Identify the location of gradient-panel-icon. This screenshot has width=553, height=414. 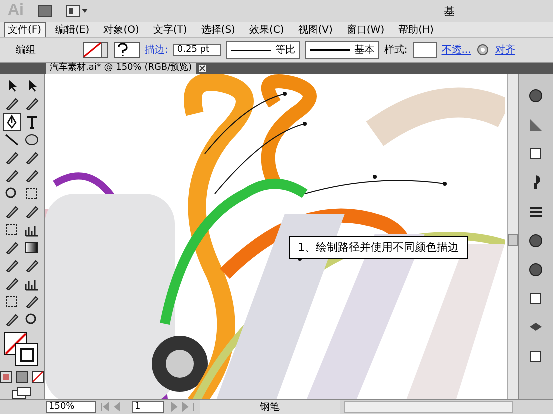
(536, 125).